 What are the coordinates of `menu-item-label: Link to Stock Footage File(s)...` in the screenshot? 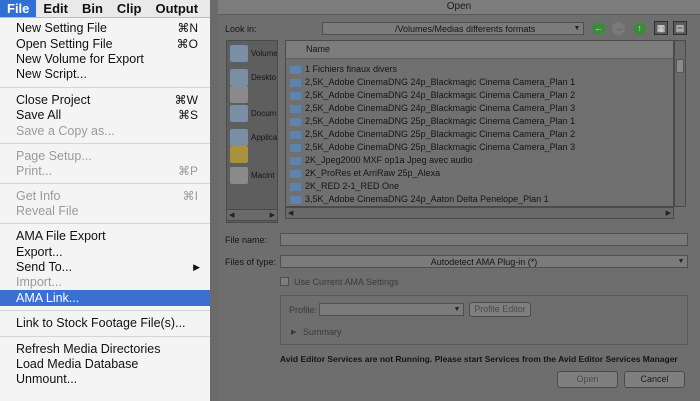 It's located at (101, 323).